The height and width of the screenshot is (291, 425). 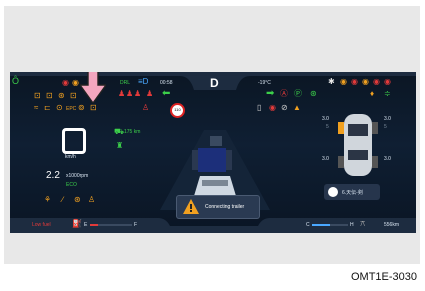 I want to click on tyre-rear-right-pressure: 3.0, so click(x=387, y=159).